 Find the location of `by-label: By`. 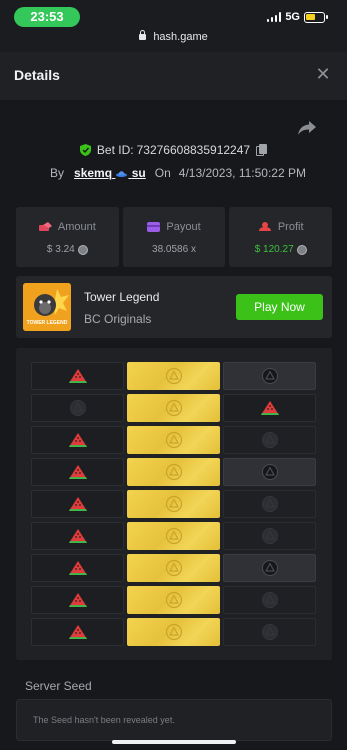

by-label: By is located at coordinates (57, 173).